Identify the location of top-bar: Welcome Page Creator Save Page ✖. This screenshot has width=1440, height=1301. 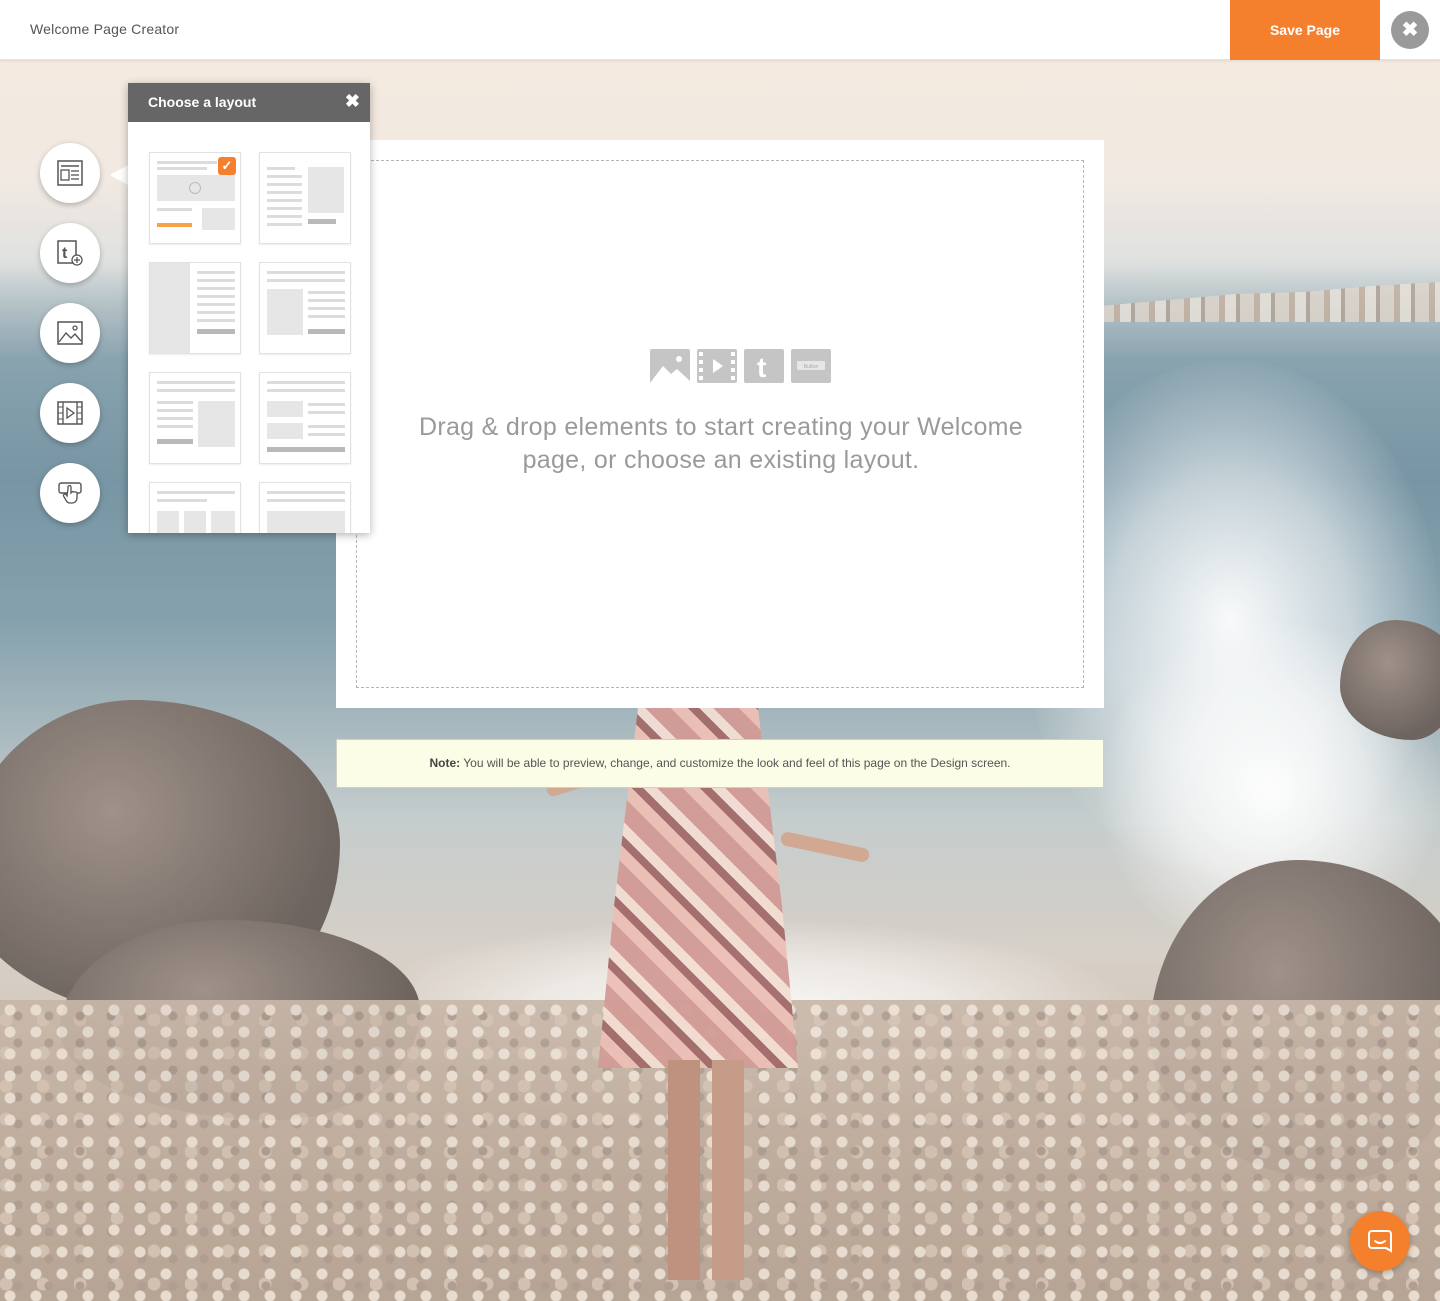
(720, 30).